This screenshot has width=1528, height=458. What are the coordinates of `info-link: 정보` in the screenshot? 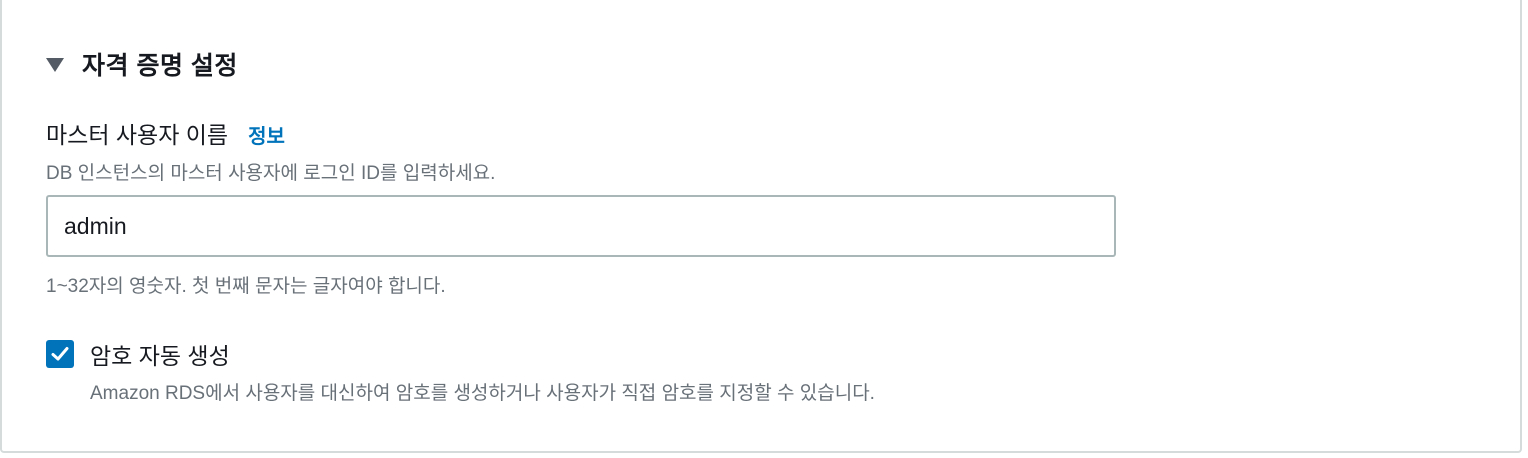 It's located at (266, 134).